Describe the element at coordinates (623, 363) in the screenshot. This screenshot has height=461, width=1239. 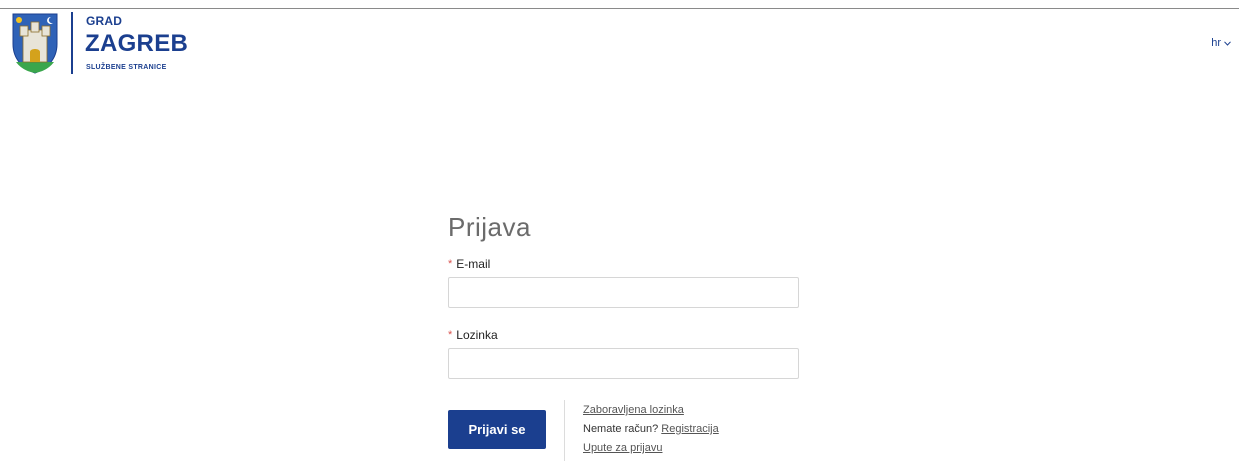
I see `password-field` at that location.